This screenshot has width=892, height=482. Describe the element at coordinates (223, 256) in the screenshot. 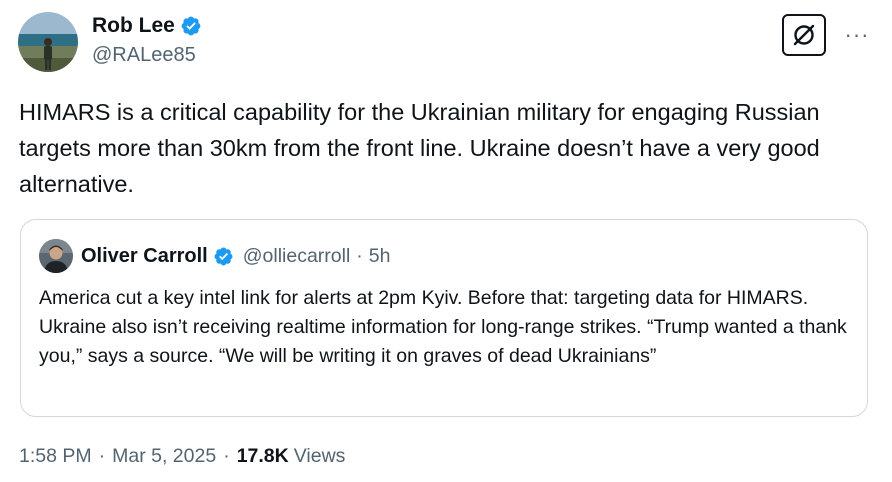

I see `quote-verified-badge-icon` at that location.